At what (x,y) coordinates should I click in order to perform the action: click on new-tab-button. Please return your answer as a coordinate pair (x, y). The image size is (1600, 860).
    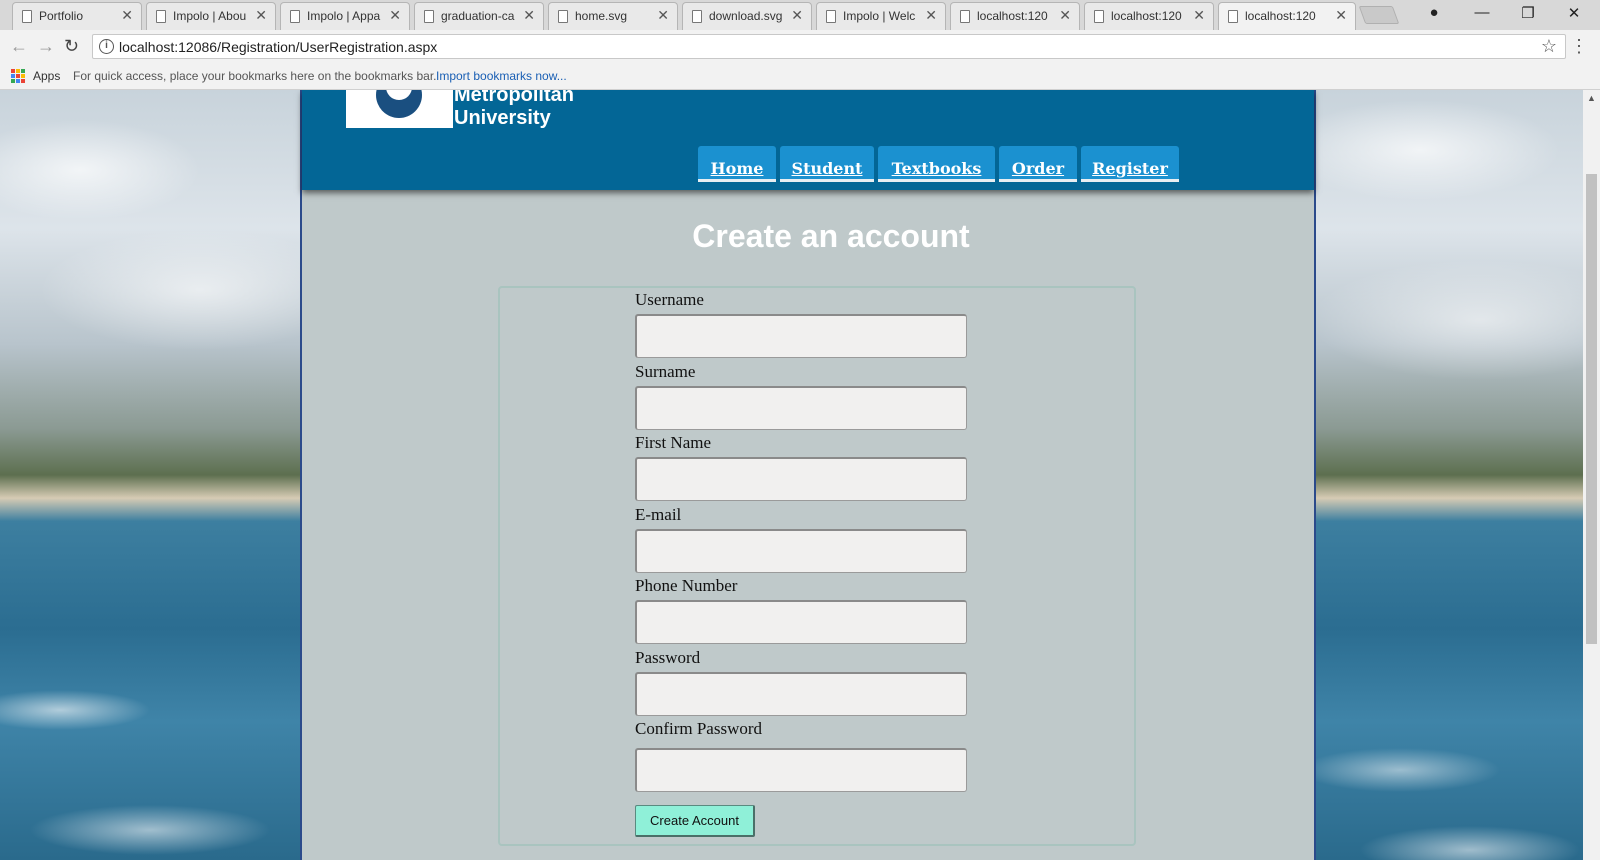
    Looking at the image, I should click on (1379, 15).